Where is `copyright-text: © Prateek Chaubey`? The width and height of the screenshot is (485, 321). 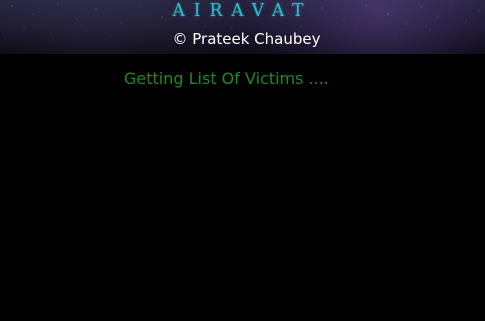 copyright-text: © Prateek Chaubey is located at coordinates (246, 39).